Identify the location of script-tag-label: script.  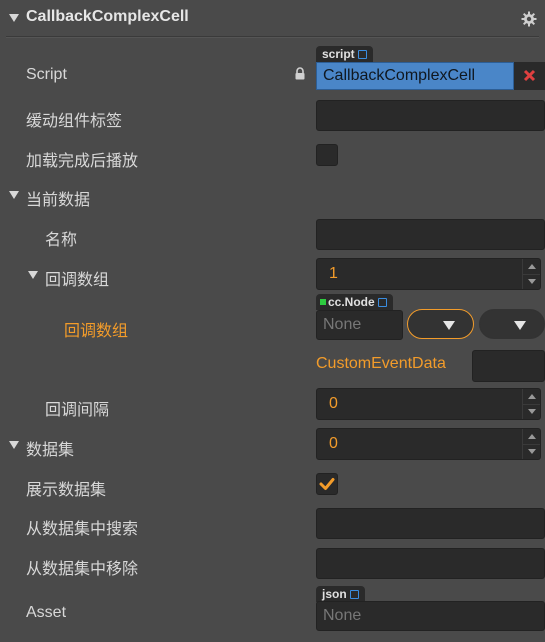
(338, 54).